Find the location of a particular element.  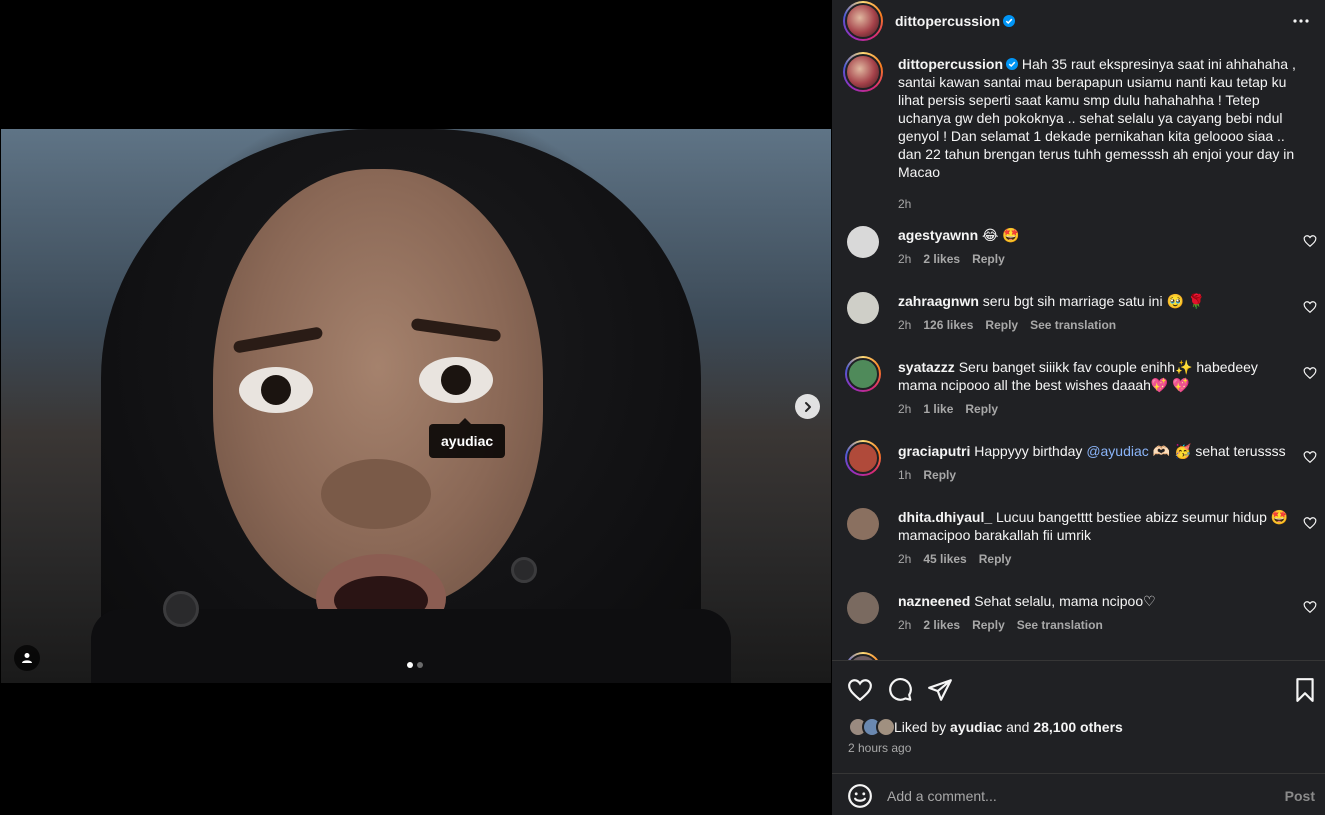

author-username: dittopercussion is located at coordinates (955, 21).